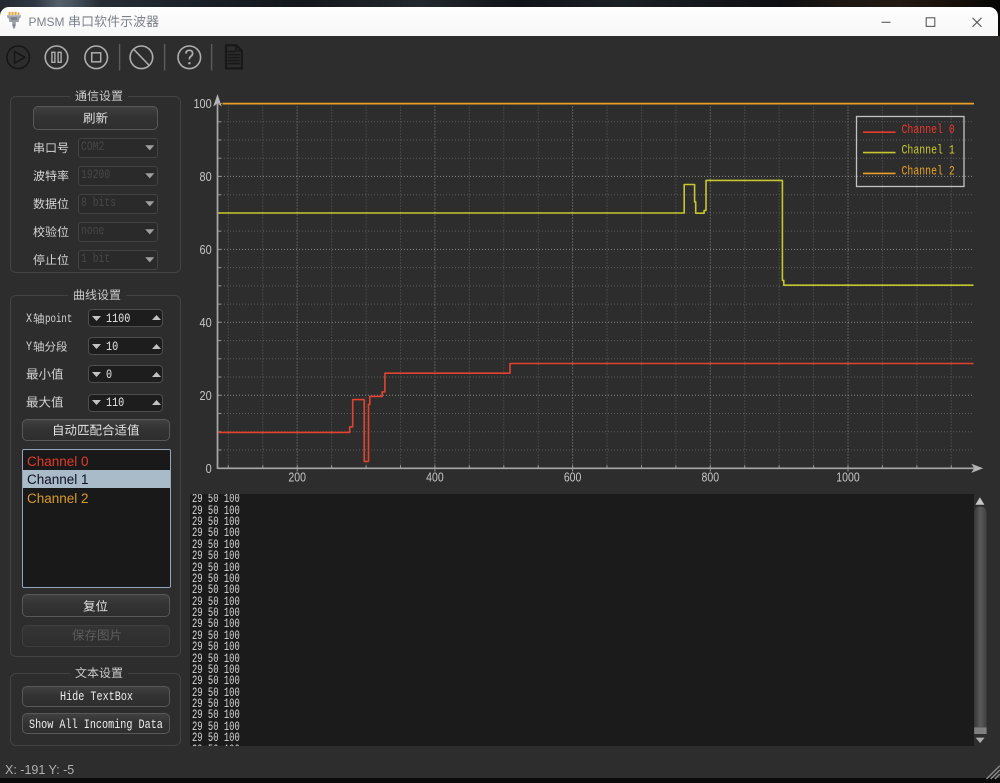 The height and width of the screenshot is (783, 1000). What do you see at coordinates (928, 172) in the screenshot?
I see `svg-text: Channel 2` at bounding box center [928, 172].